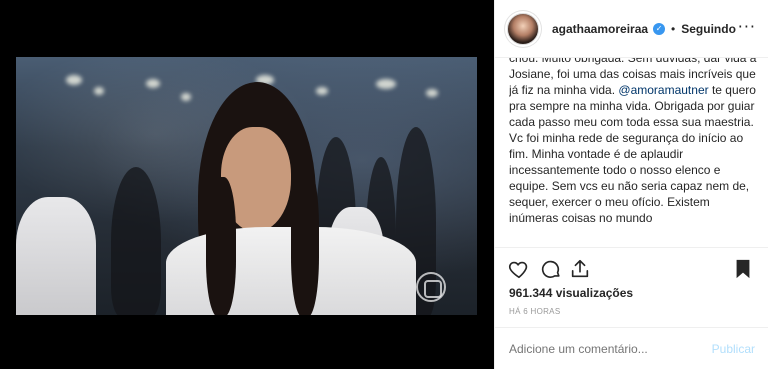 Image resolution: width=768 pixels, height=369 pixels. I want to click on foreground-coat, so click(56, 256).